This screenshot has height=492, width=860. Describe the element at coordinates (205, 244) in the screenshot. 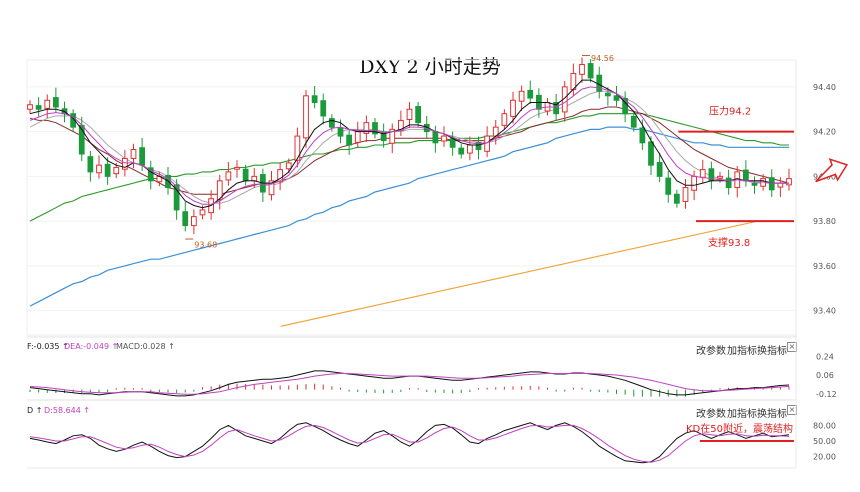

I see `low-price-label: 93.68` at that location.